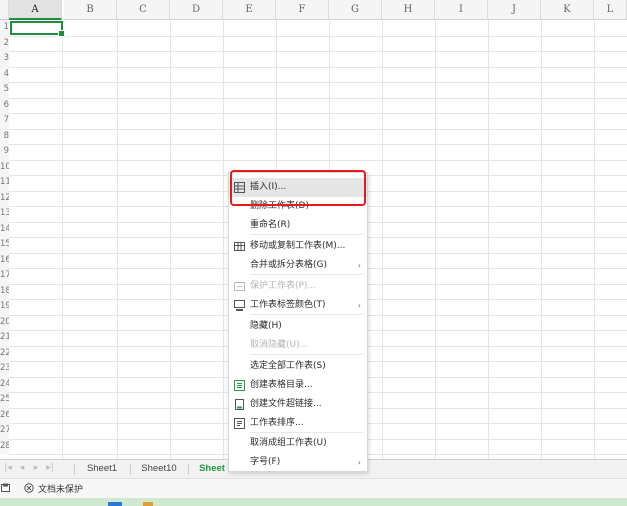  What do you see at coordinates (5, 488) in the screenshot?
I see `save-status-icon` at bounding box center [5, 488].